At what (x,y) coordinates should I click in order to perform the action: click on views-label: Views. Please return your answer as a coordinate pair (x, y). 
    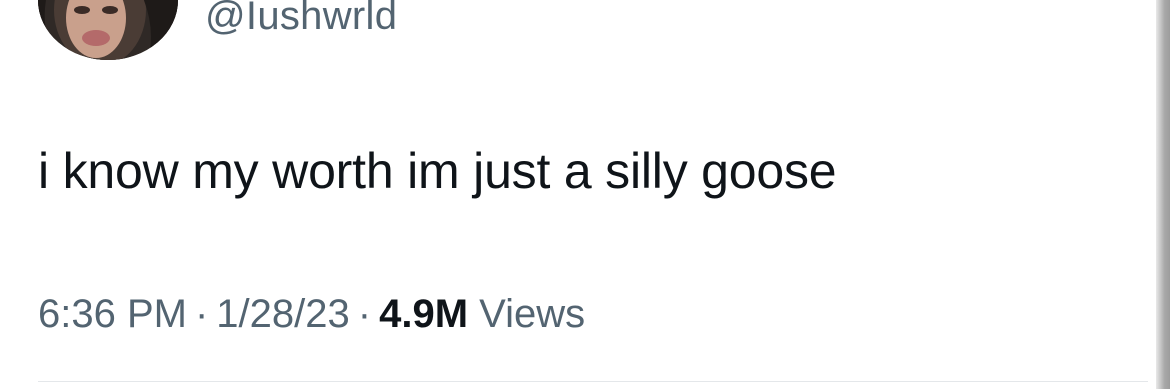
    Looking at the image, I should click on (532, 314).